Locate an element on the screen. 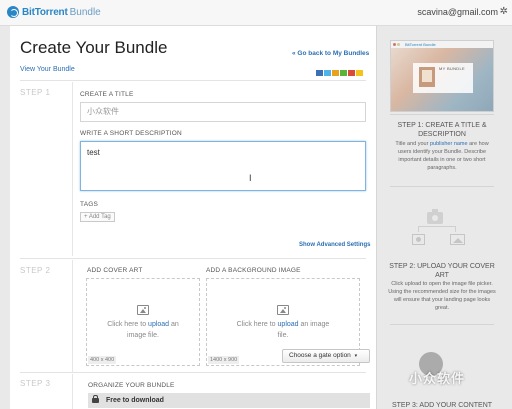 This screenshot has width=512, height=409. sidebar-step-3-title: STEP 3: ADD YOUR CONTENT is located at coordinates (442, 405).